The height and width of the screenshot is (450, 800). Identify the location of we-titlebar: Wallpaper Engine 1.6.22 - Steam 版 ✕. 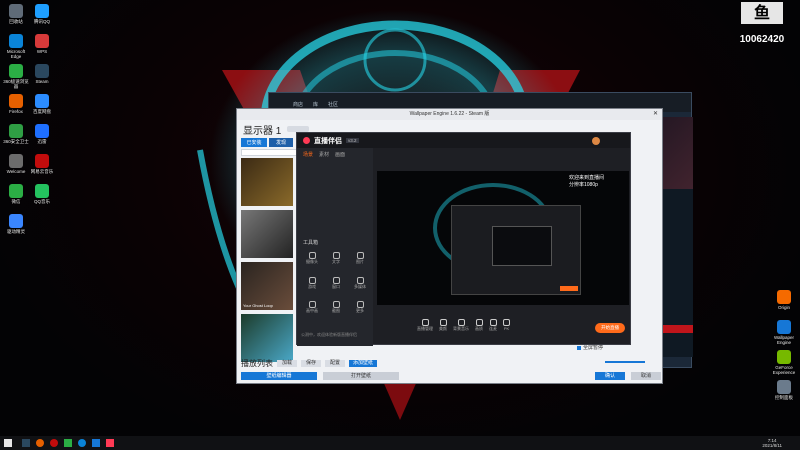
(449, 114).